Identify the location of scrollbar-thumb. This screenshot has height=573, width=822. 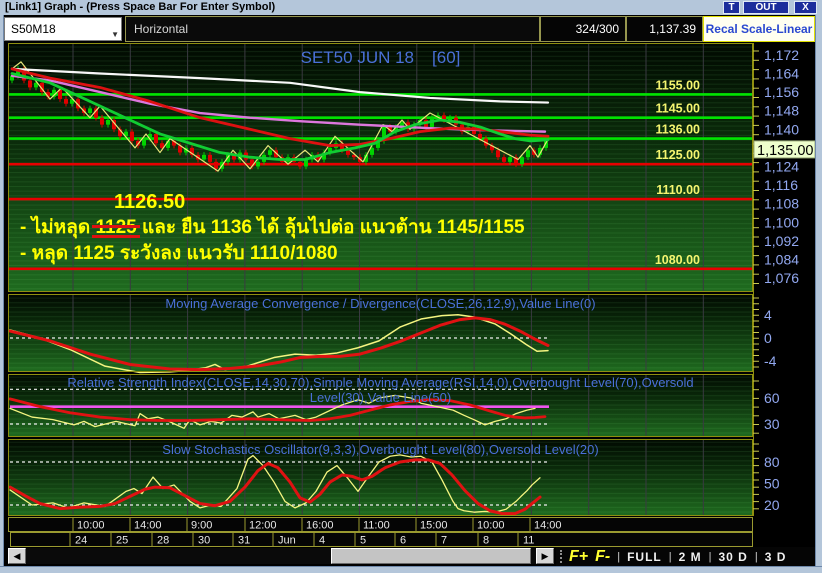
(431, 556).